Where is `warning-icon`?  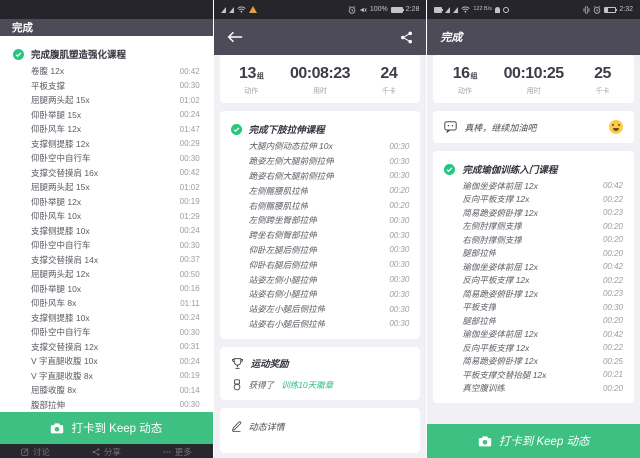 warning-icon is located at coordinates (252, 9).